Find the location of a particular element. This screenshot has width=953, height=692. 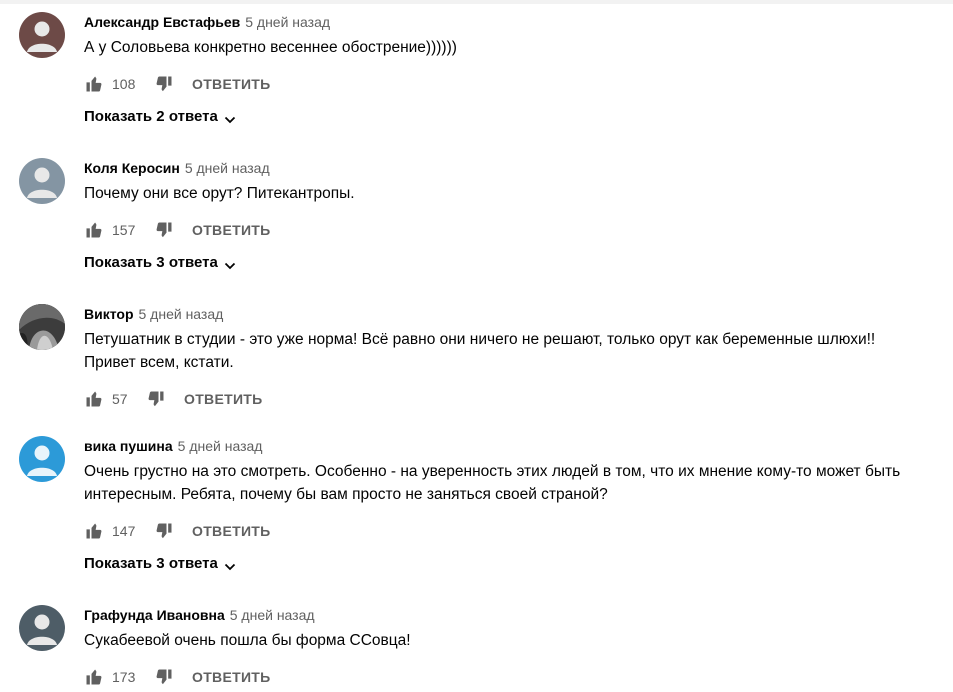

top-divider is located at coordinates (476, 2).